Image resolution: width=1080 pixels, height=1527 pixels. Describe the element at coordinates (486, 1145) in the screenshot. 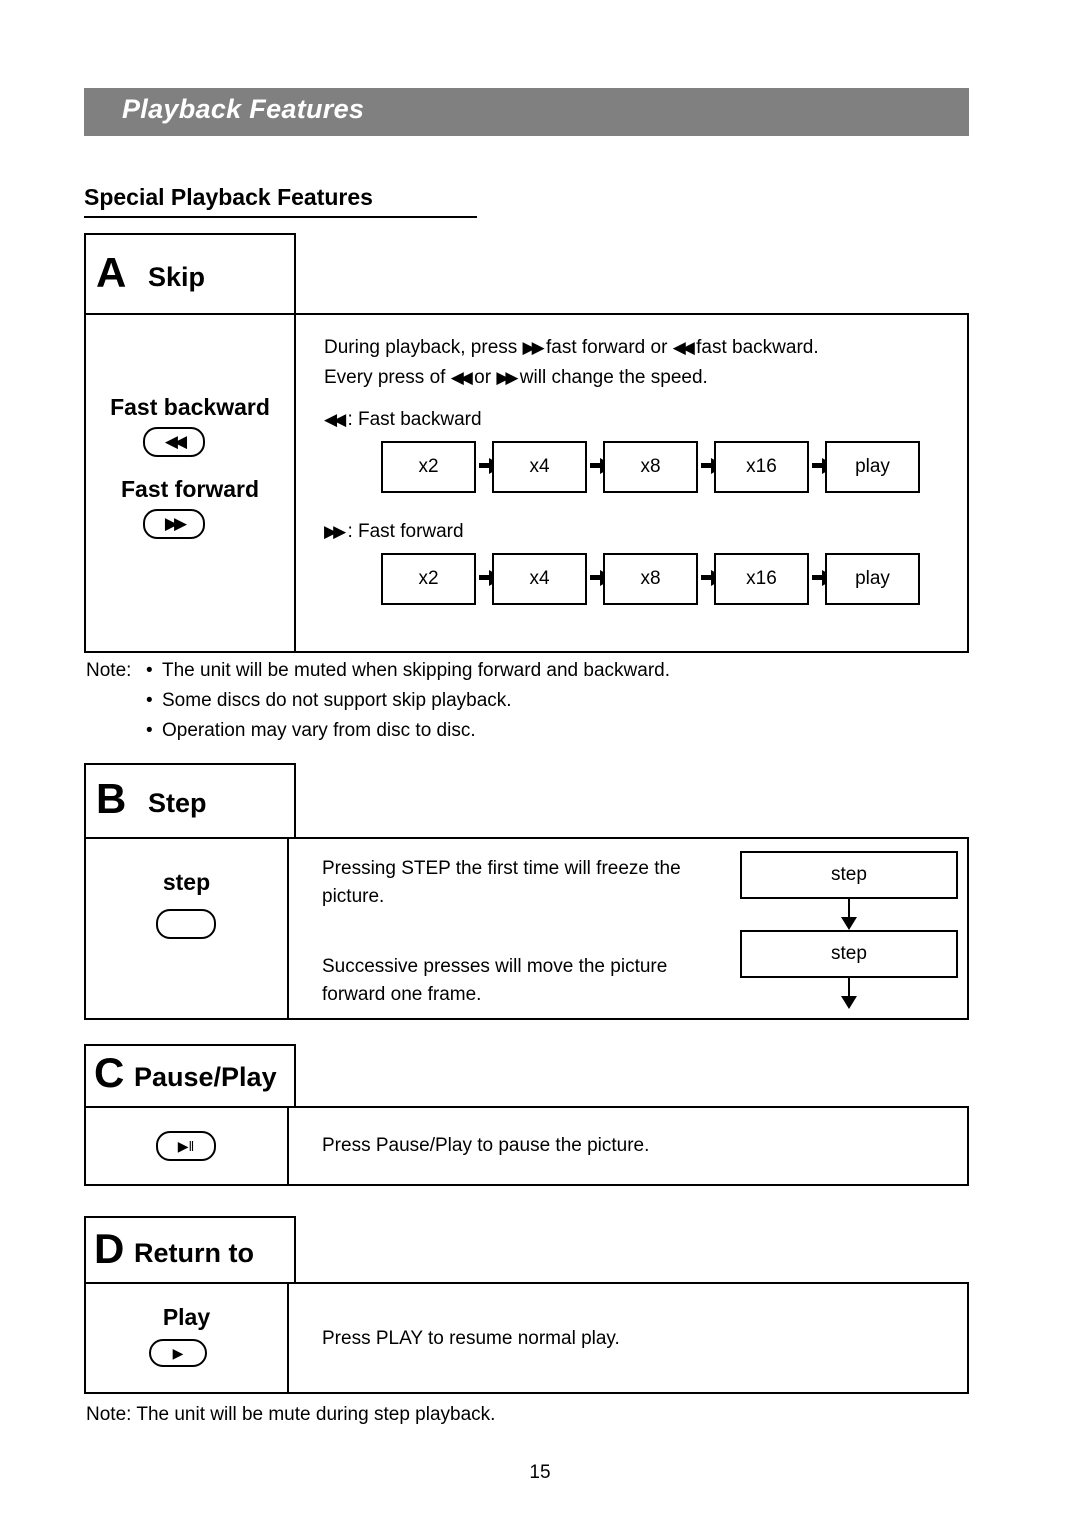

I see `pause-play-text: Press Pause/Play to pause the picture.` at that location.